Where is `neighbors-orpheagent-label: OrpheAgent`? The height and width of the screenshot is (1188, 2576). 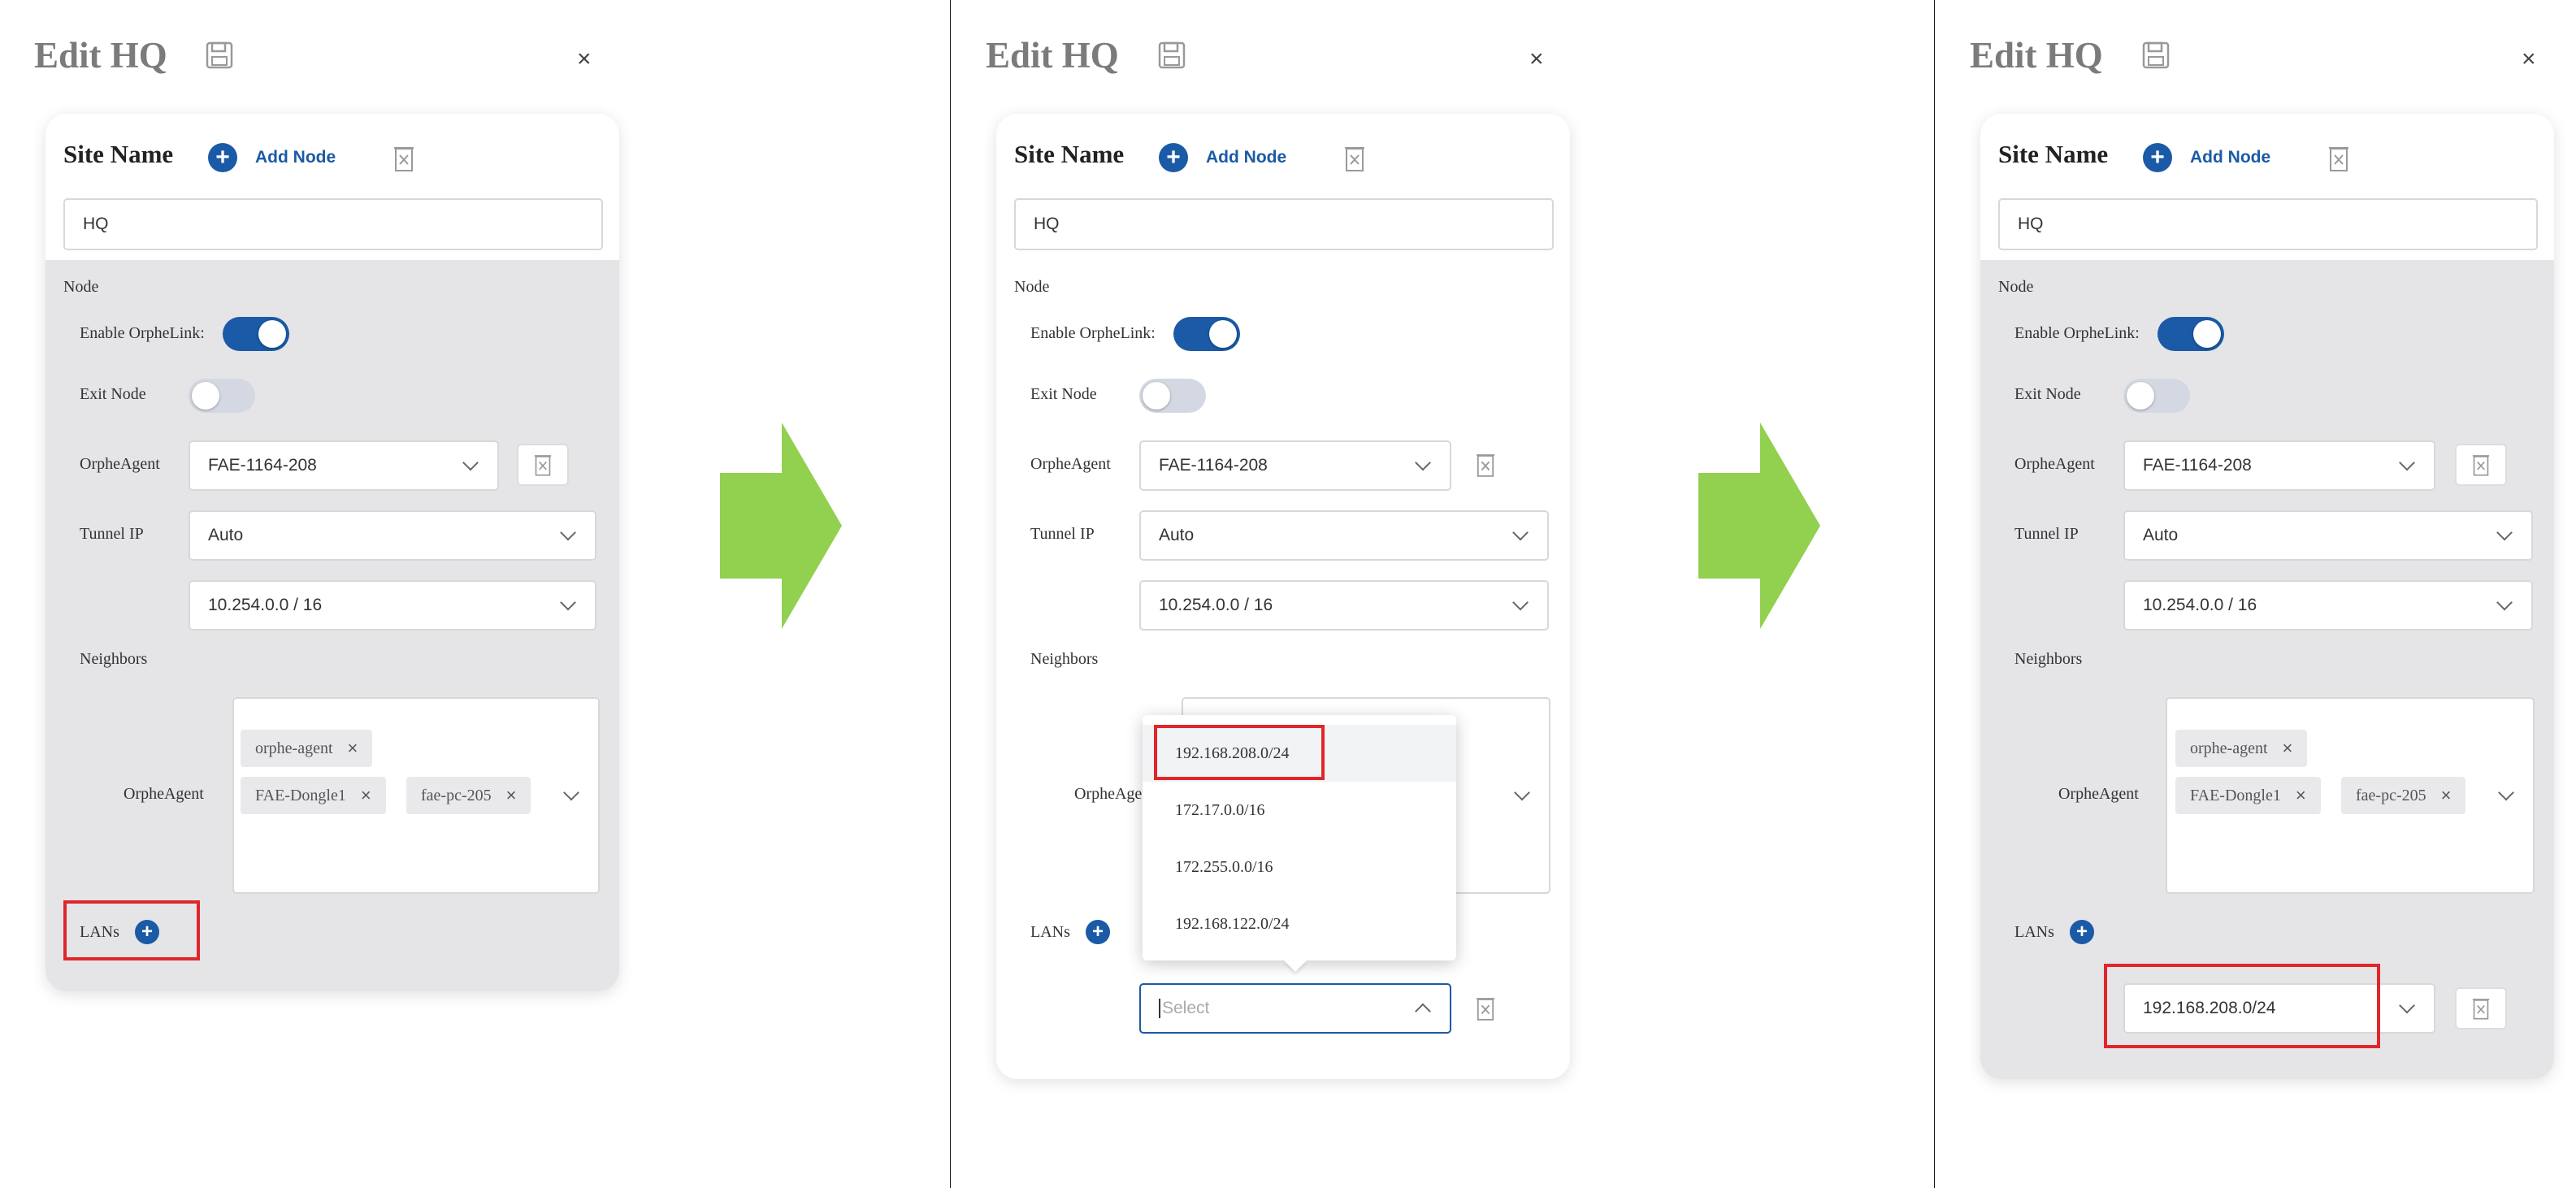 neighbors-orpheagent-label: OrpheAgent is located at coordinates (164, 794).